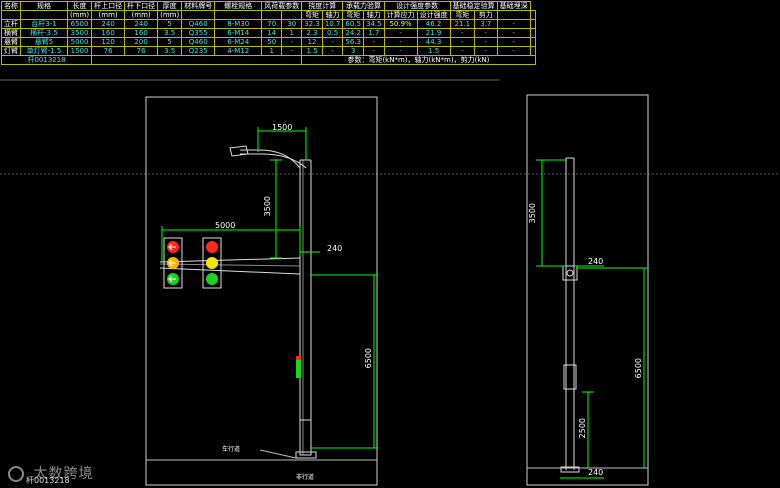  I want to click on traffic-light-round, so click(212, 263).